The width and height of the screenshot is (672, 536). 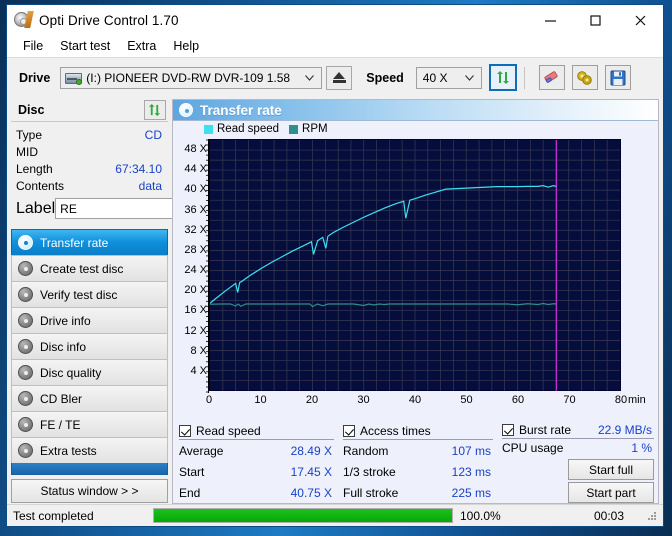 What do you see at coordinates (418, 450) in the screenshot?
I see `access-random-row: Random 107 ms` at bounding box center [418, 450].